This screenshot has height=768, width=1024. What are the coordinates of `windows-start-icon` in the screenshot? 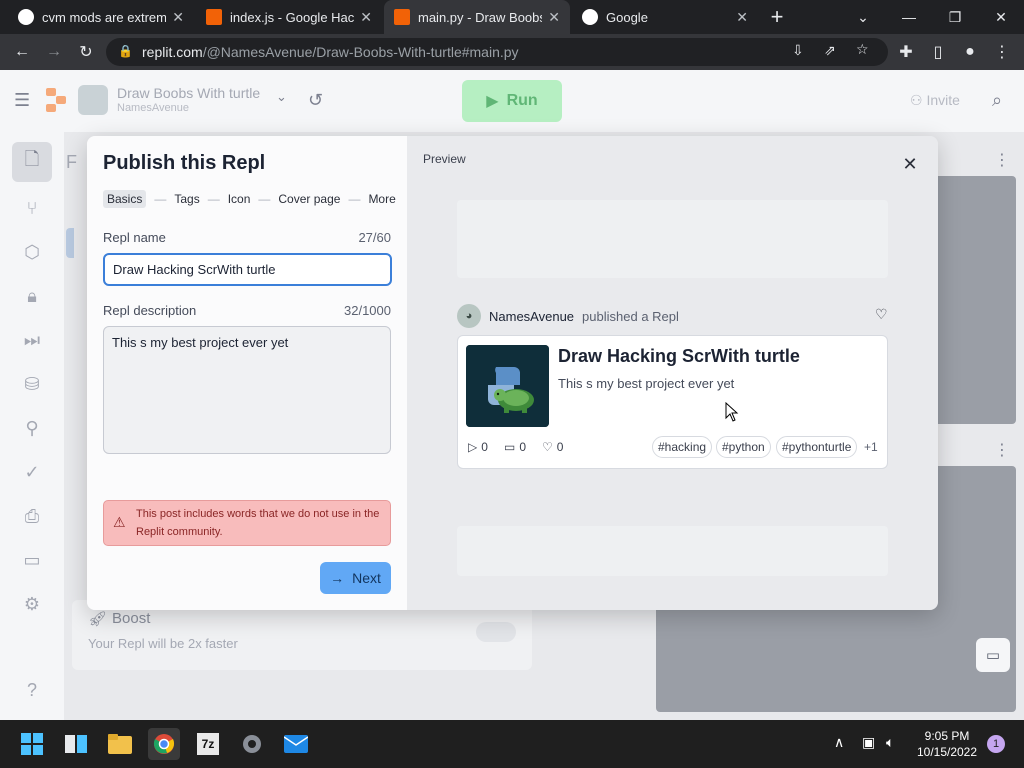 It's located at (32, 744).